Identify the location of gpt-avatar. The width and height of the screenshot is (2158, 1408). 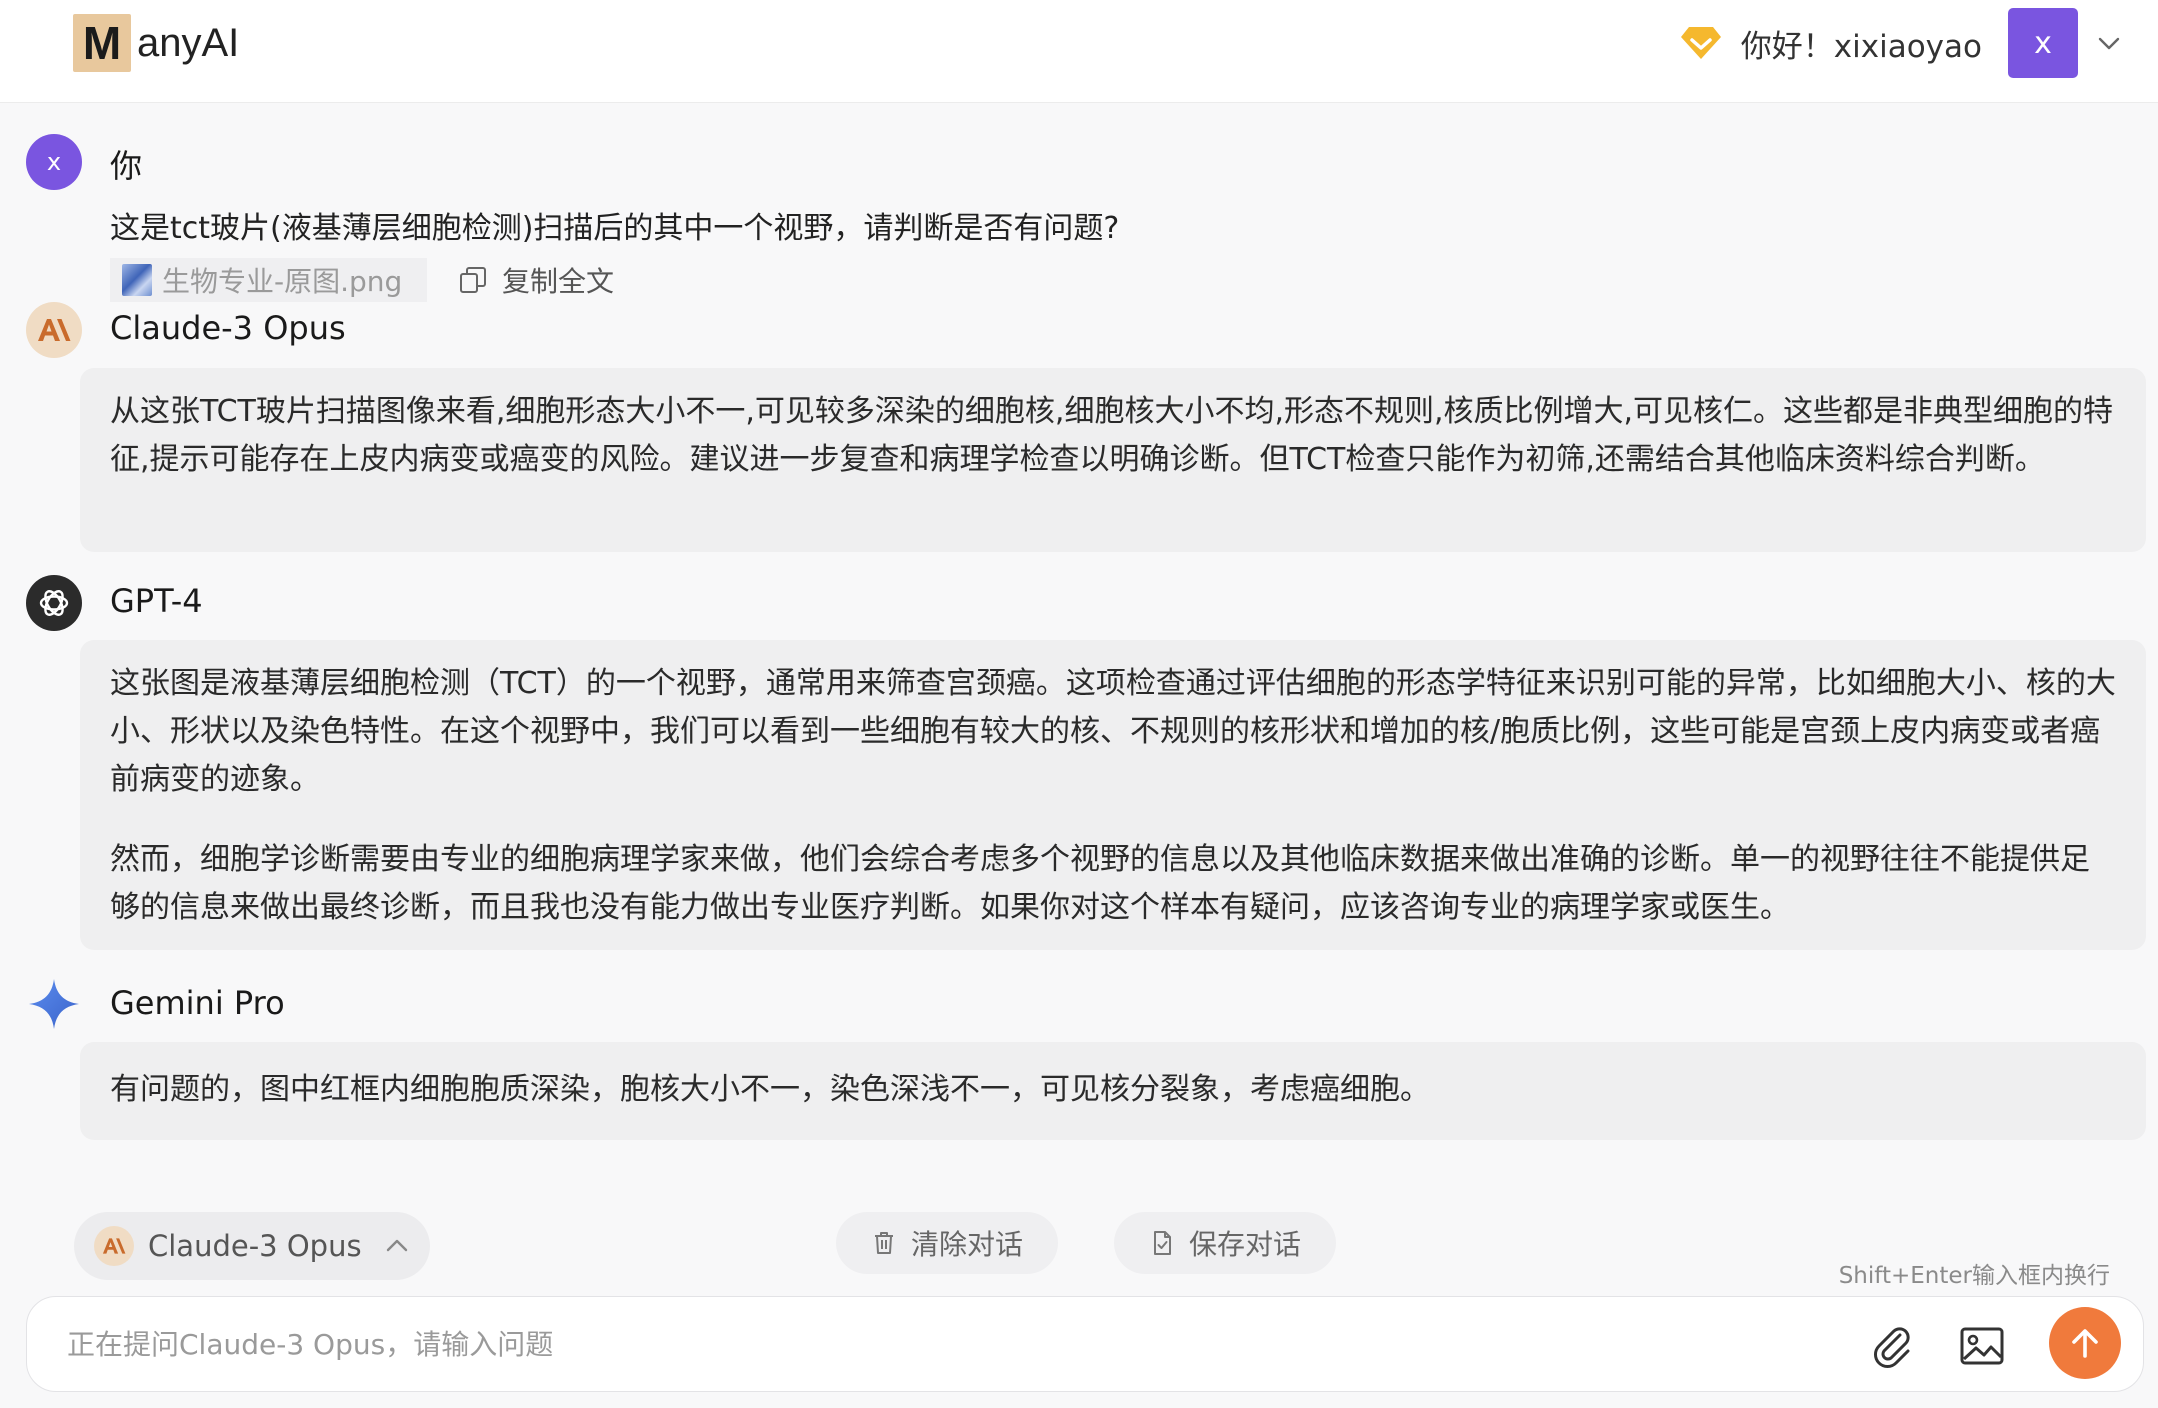
(54, 603).